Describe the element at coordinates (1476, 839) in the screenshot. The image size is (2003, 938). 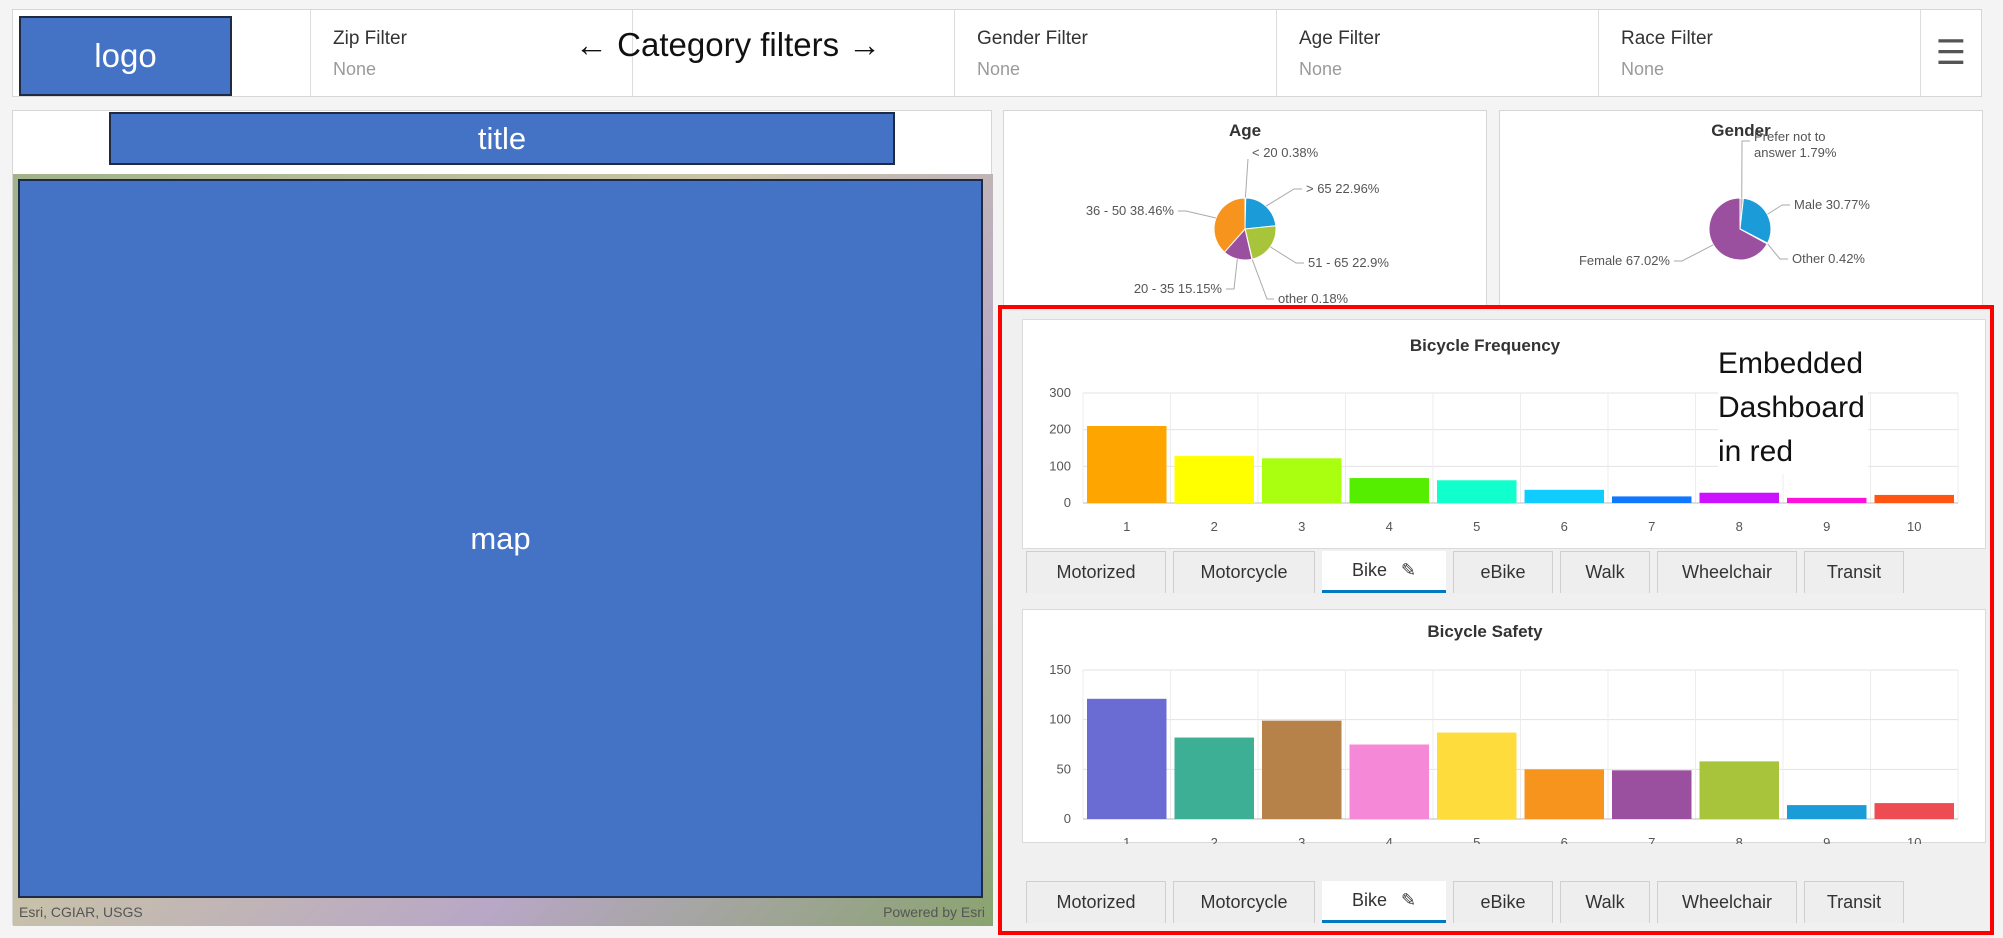
I see `x-tick-label: 5` at that location.